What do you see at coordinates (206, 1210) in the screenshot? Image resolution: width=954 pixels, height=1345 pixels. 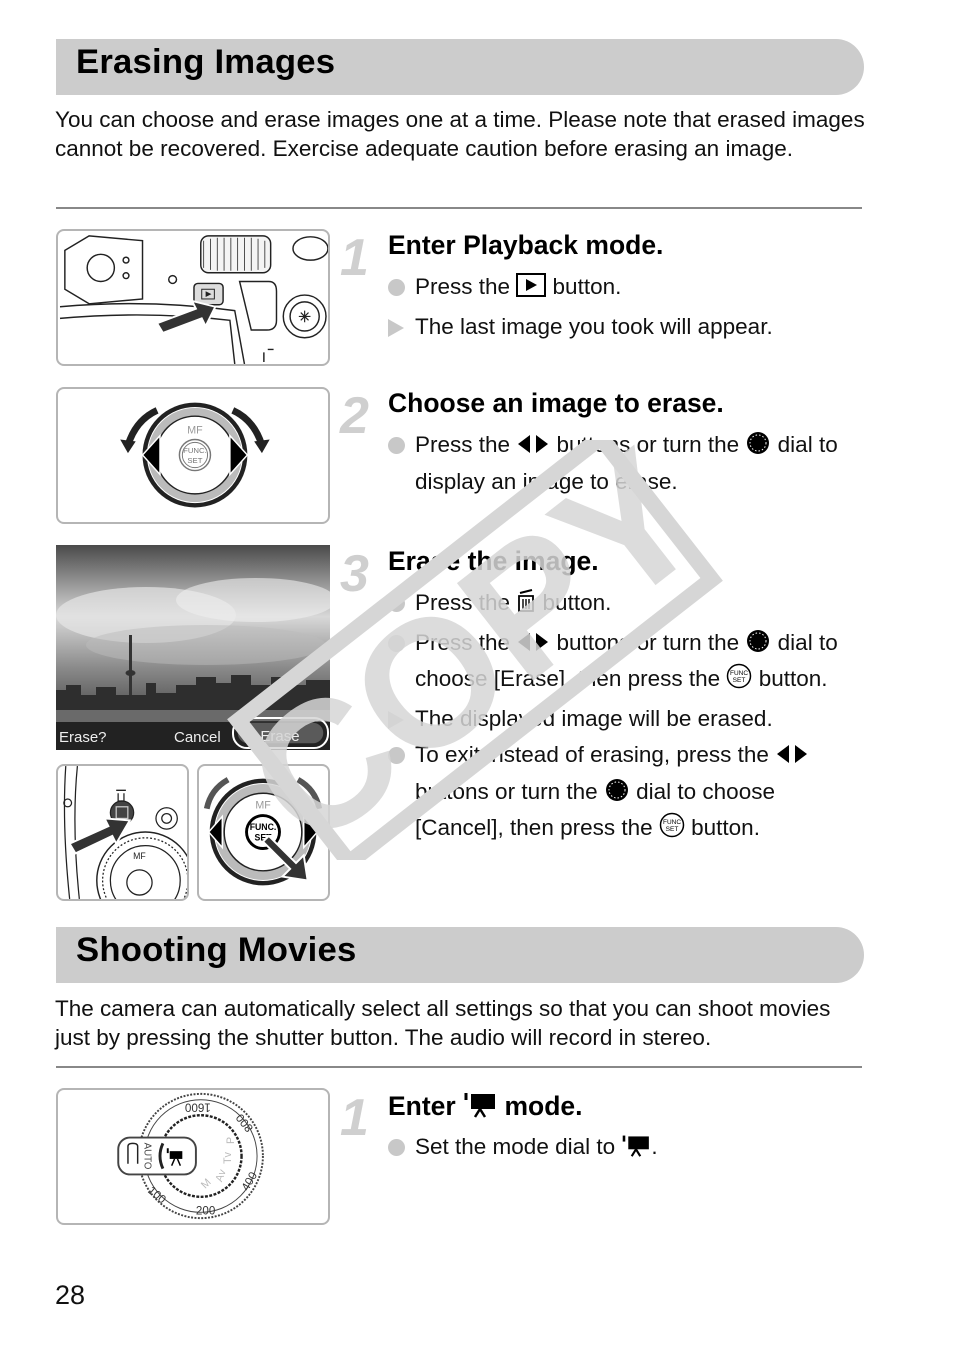 I see `svg-text: 200` at bounding box center [206, 1210].